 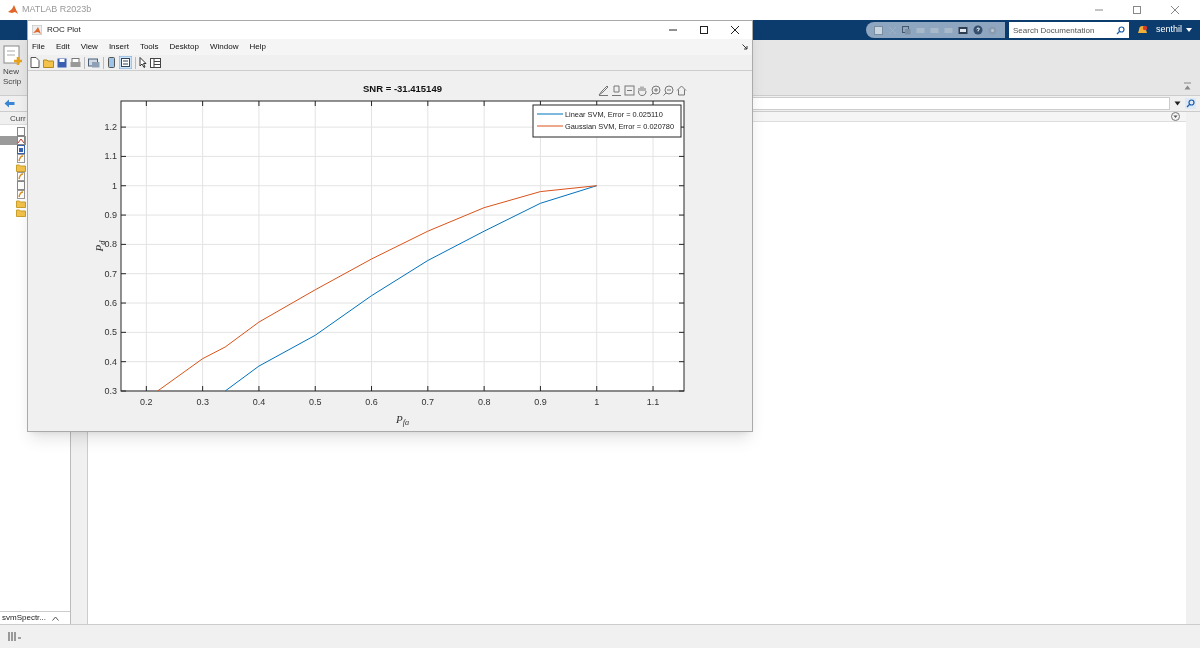 I want to click on window-title: ROC Plot, so click(x=64, y=30).